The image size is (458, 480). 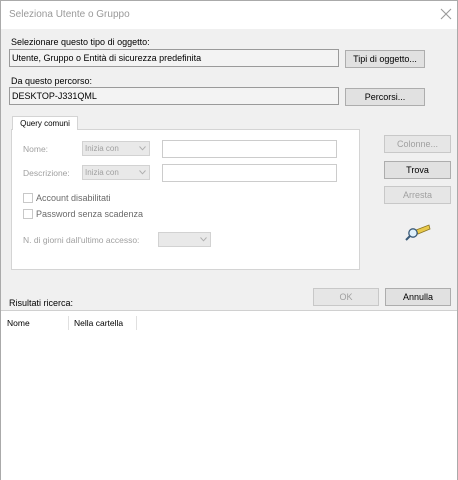 What do you see at coordinates (36, 149) in the screenshot?
I see `name-label: Nome:` at bounding box center [36, 149].